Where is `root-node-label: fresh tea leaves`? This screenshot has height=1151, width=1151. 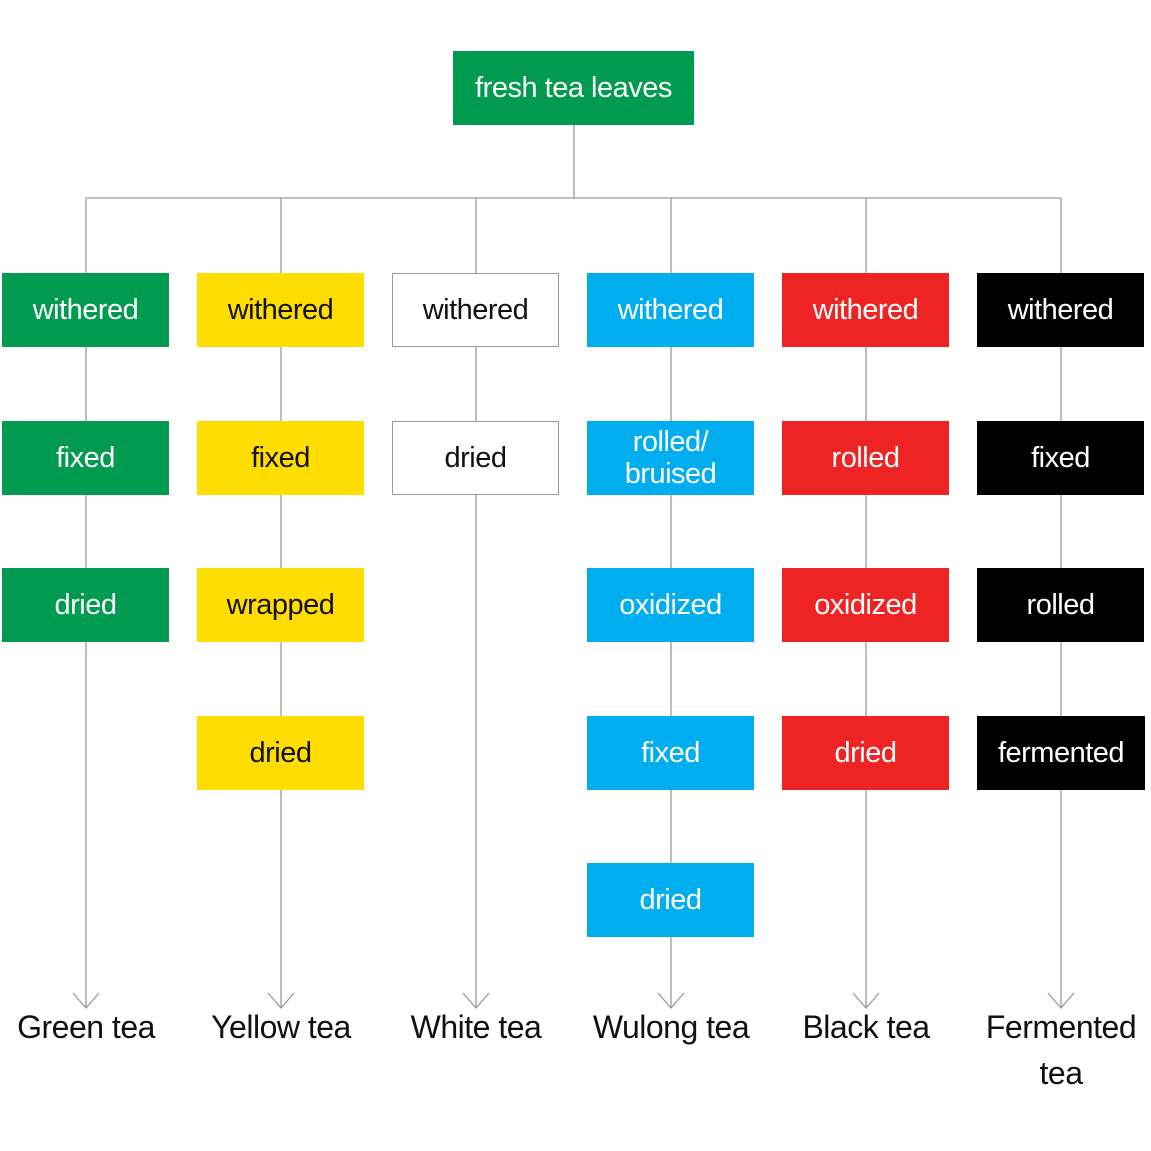 root-node-label: fresh tea leaves is located at coordinates (573, 88).